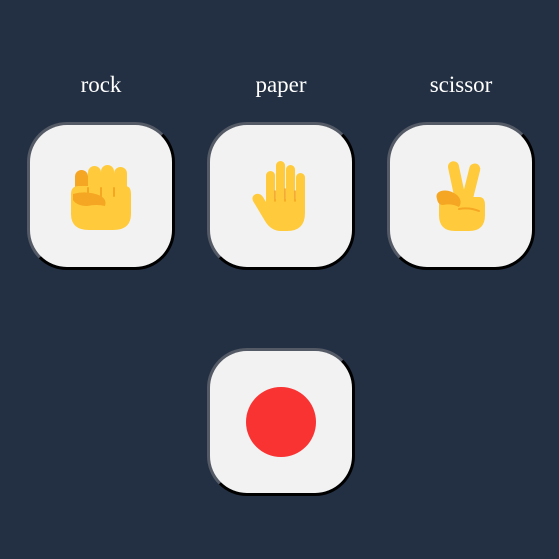 The image size is (559, 559). I want to click on red-circle-icon, so click(281, 422).